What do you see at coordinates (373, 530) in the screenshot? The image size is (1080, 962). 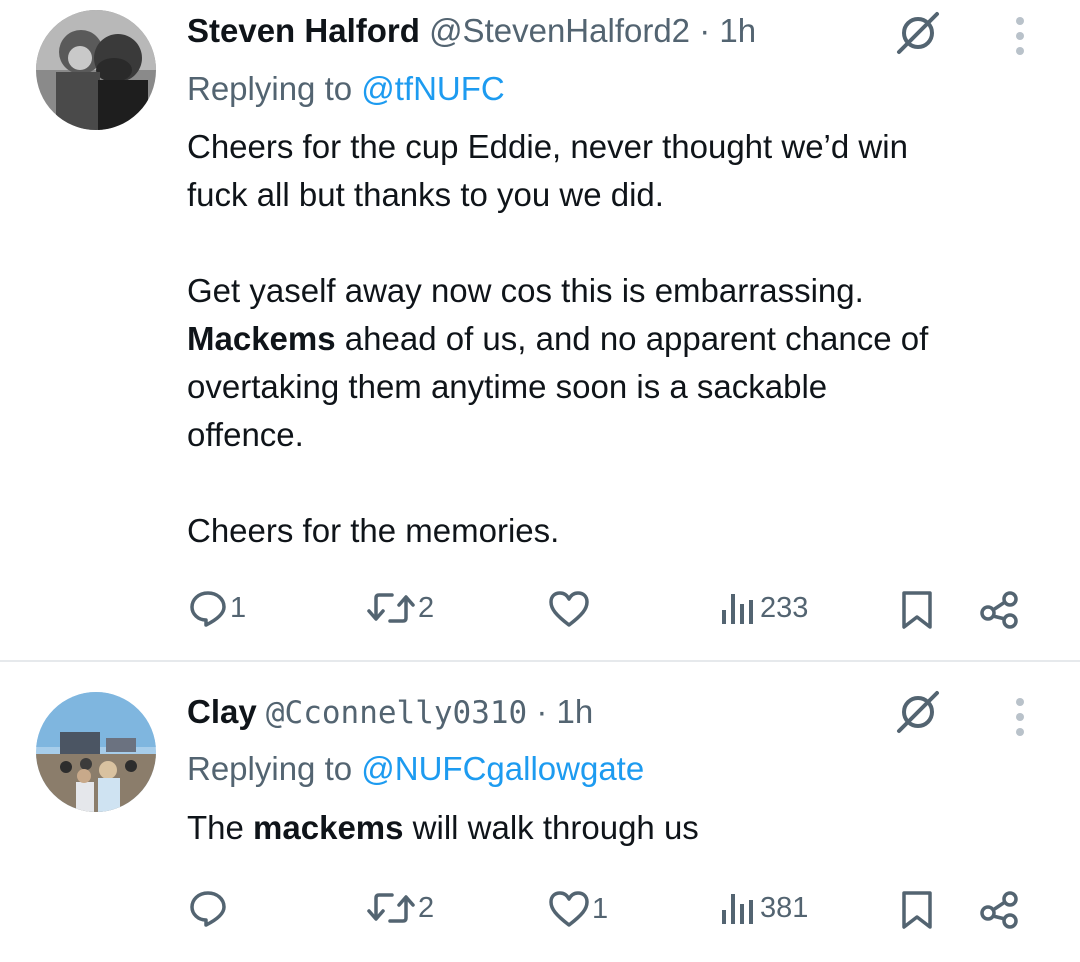 I see `tweet-text-line: Cheers for the memories.` at bounding box center [373, 530].